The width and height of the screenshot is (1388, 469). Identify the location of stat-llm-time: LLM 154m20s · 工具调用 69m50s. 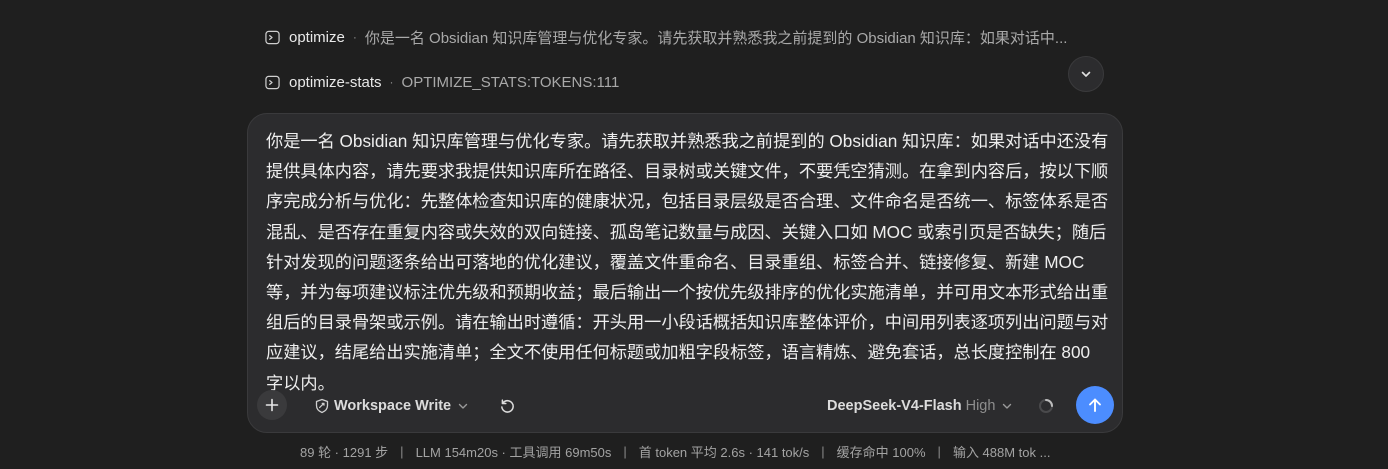
(513, 452).